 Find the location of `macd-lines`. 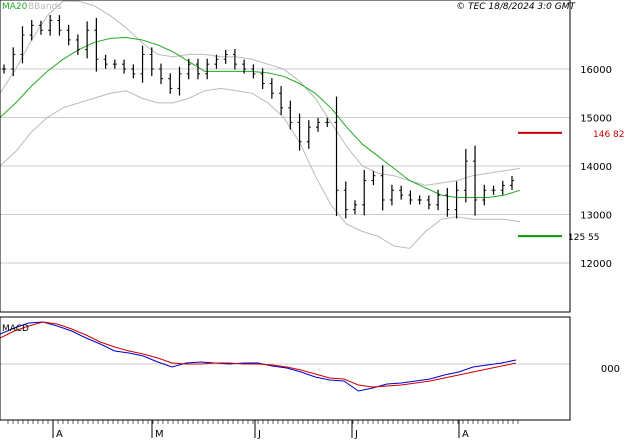

macd-lines is located at coordinates (258, 356).